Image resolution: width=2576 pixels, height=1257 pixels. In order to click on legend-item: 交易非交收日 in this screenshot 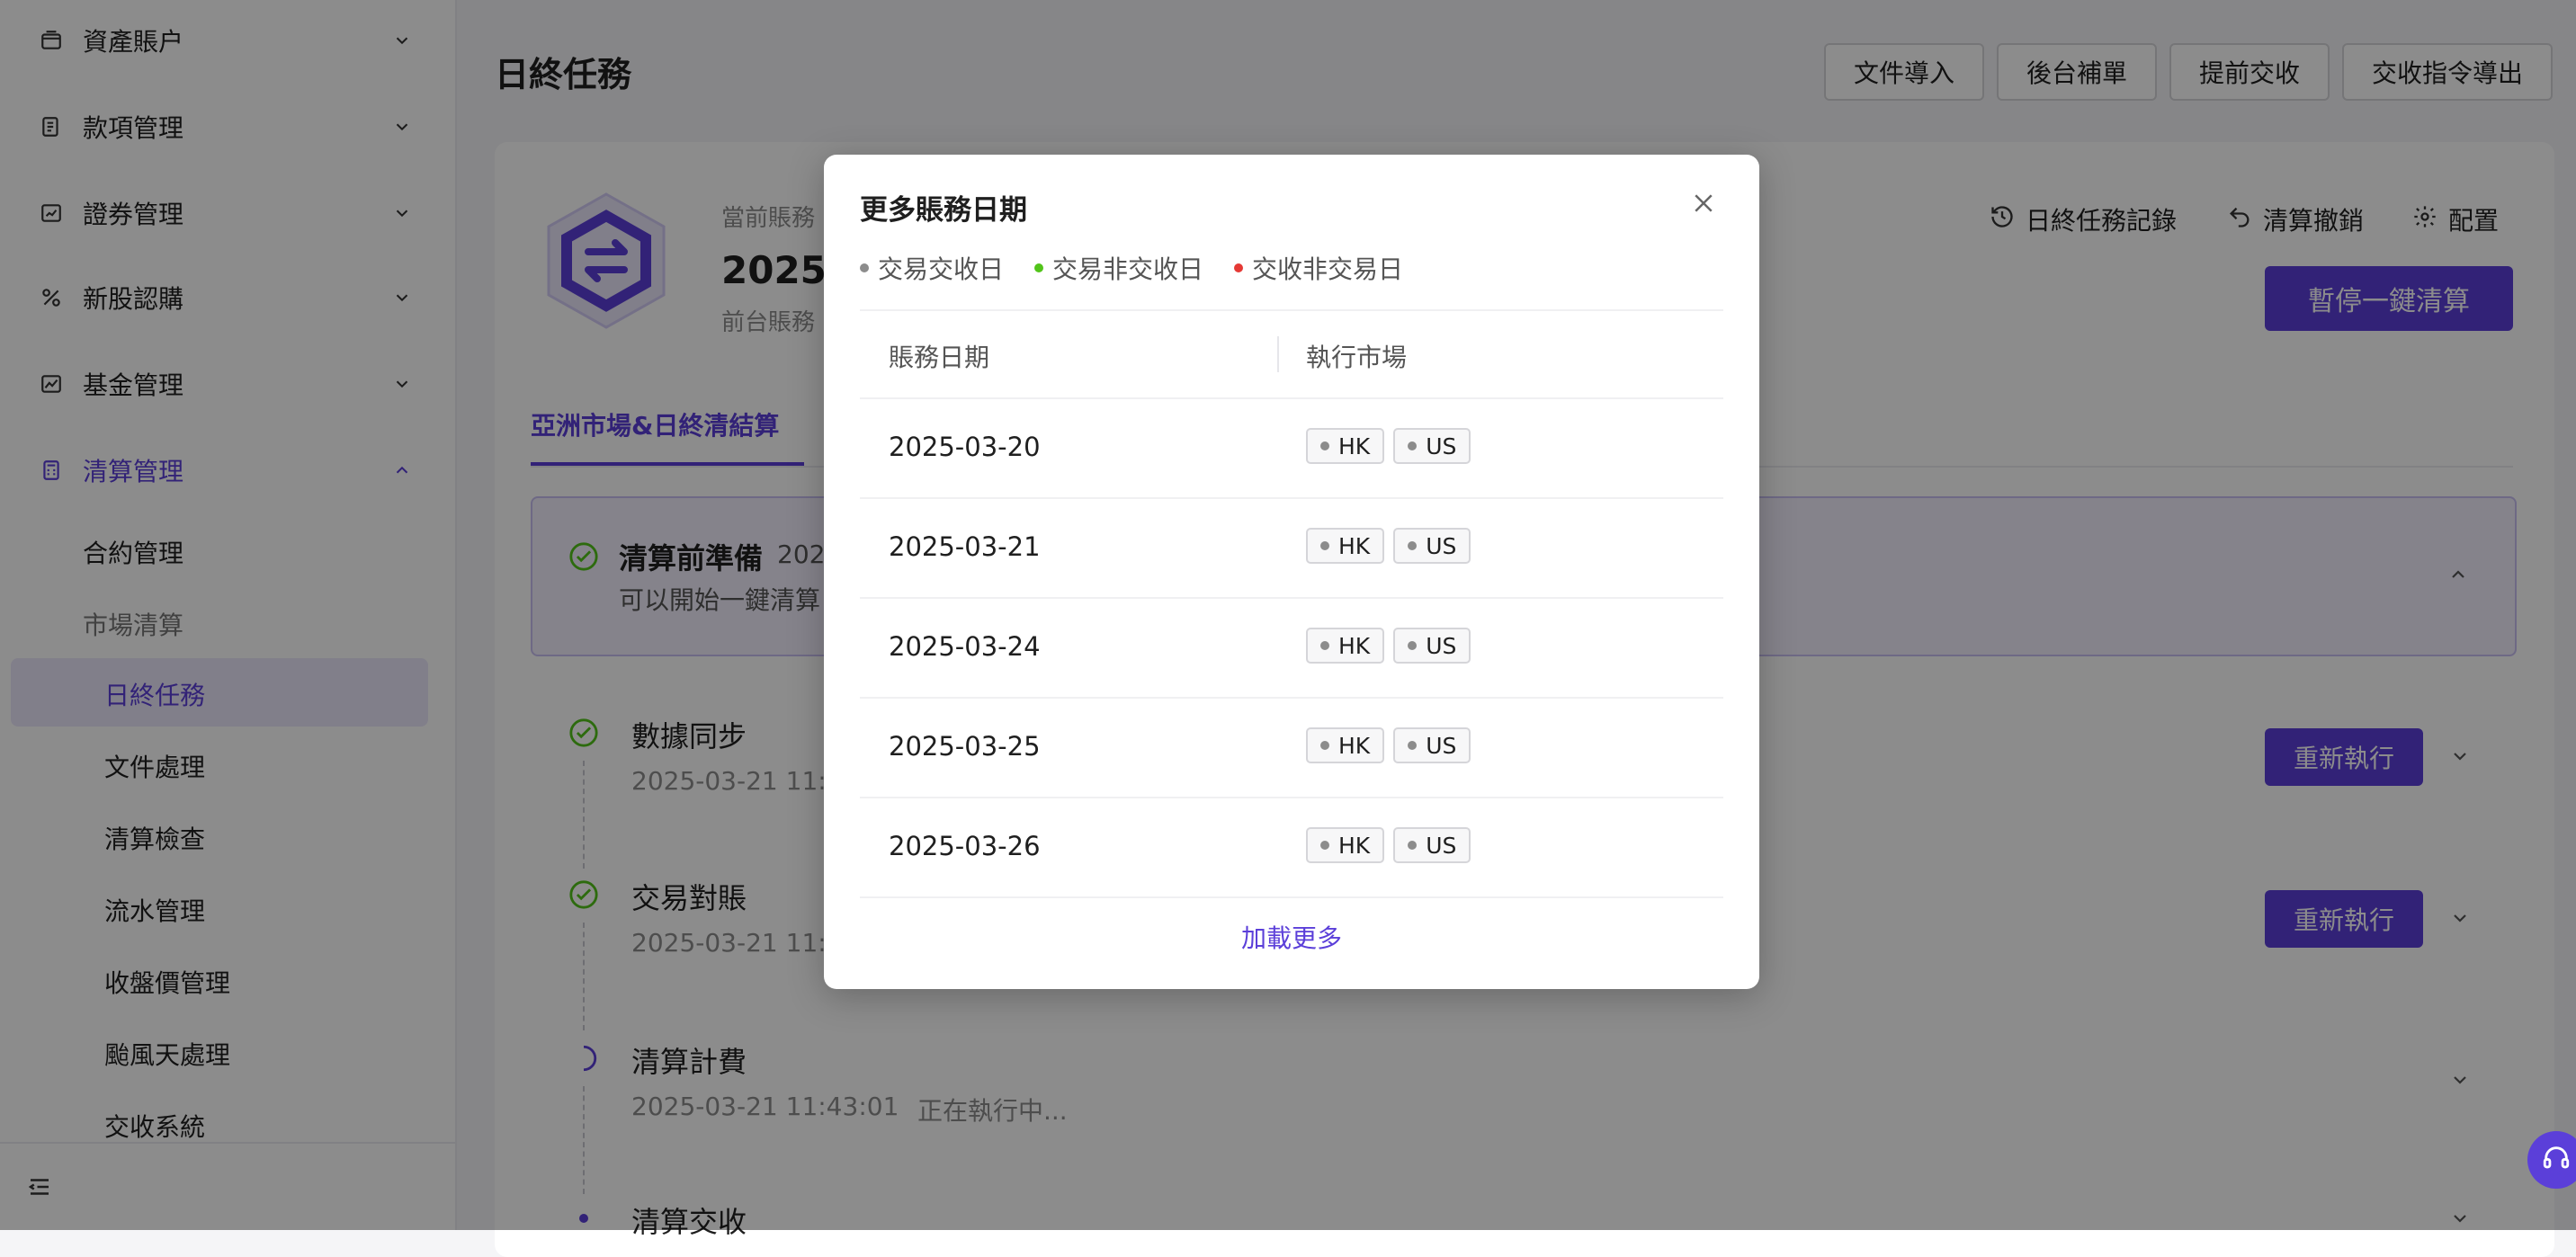, I will do `click(1118, 268)`.